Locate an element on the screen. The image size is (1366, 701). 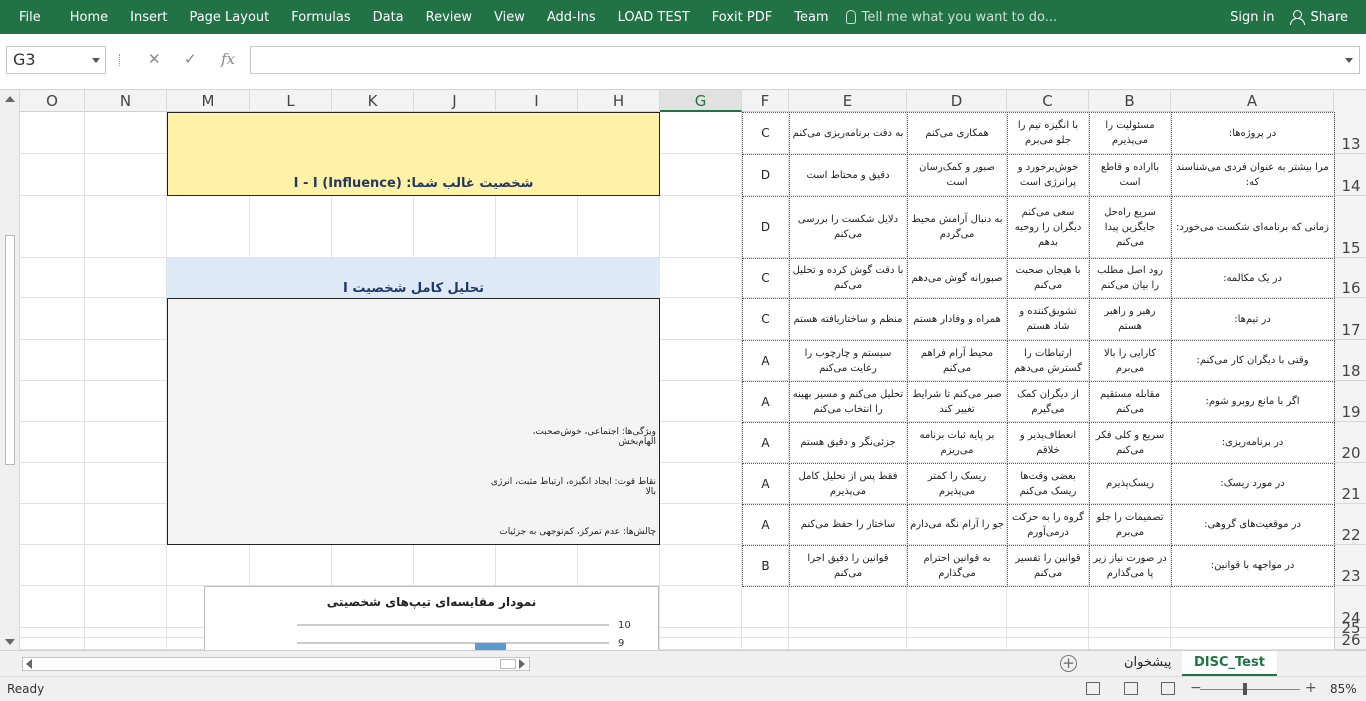
sign-in-link: Sign in is located at coordinates (1252, 17).